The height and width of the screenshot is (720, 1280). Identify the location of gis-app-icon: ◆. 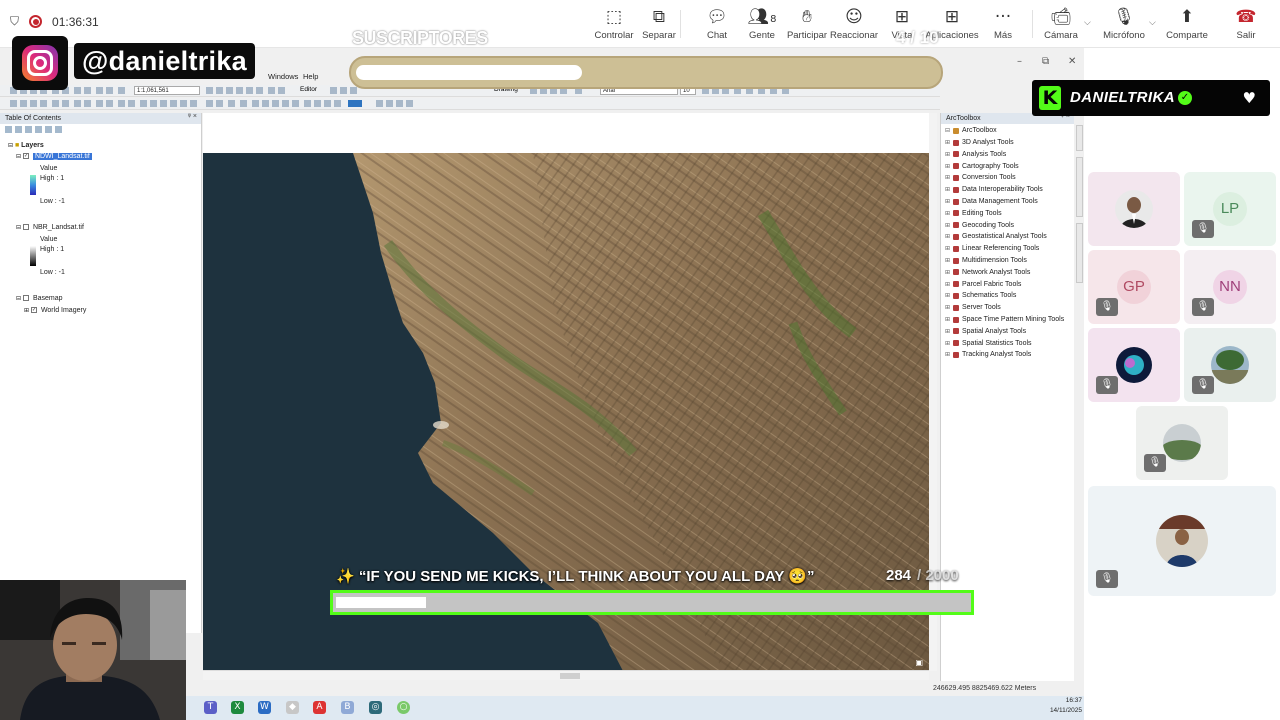
(292, 707).